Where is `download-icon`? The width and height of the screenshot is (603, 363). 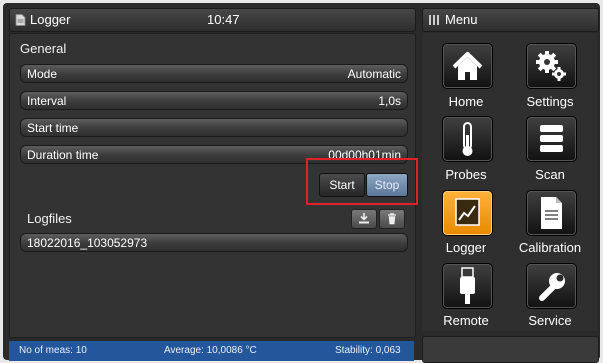
download-icon is located at coordinates (364, 218).